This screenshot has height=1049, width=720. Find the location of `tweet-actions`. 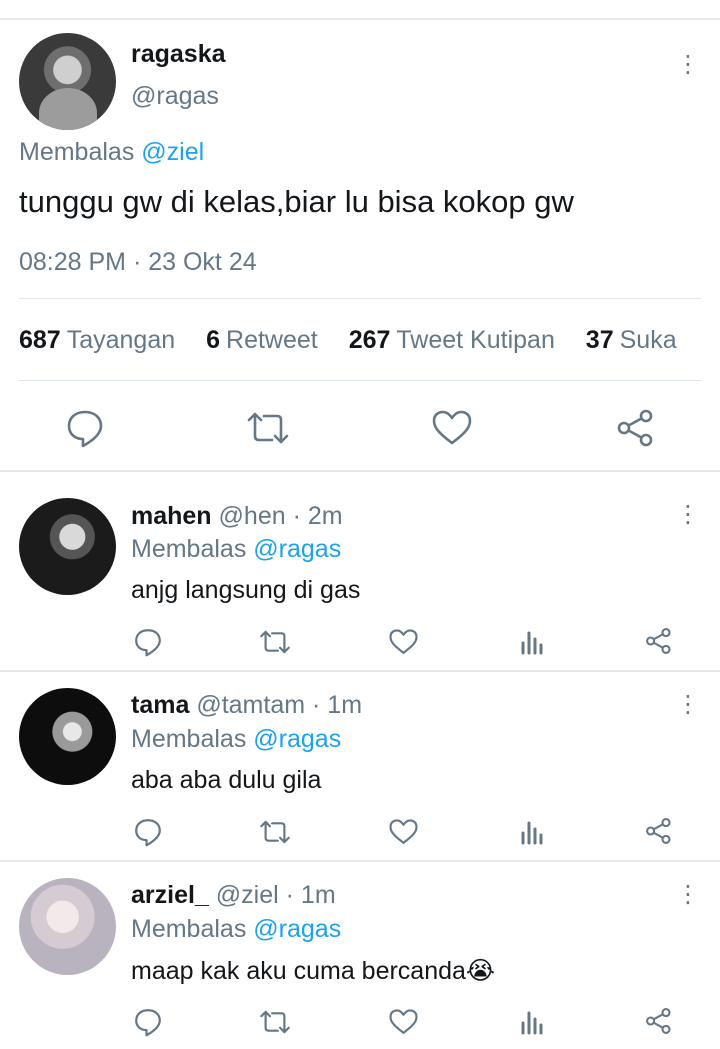

tweet-actions is located at coordinates (360, 428).